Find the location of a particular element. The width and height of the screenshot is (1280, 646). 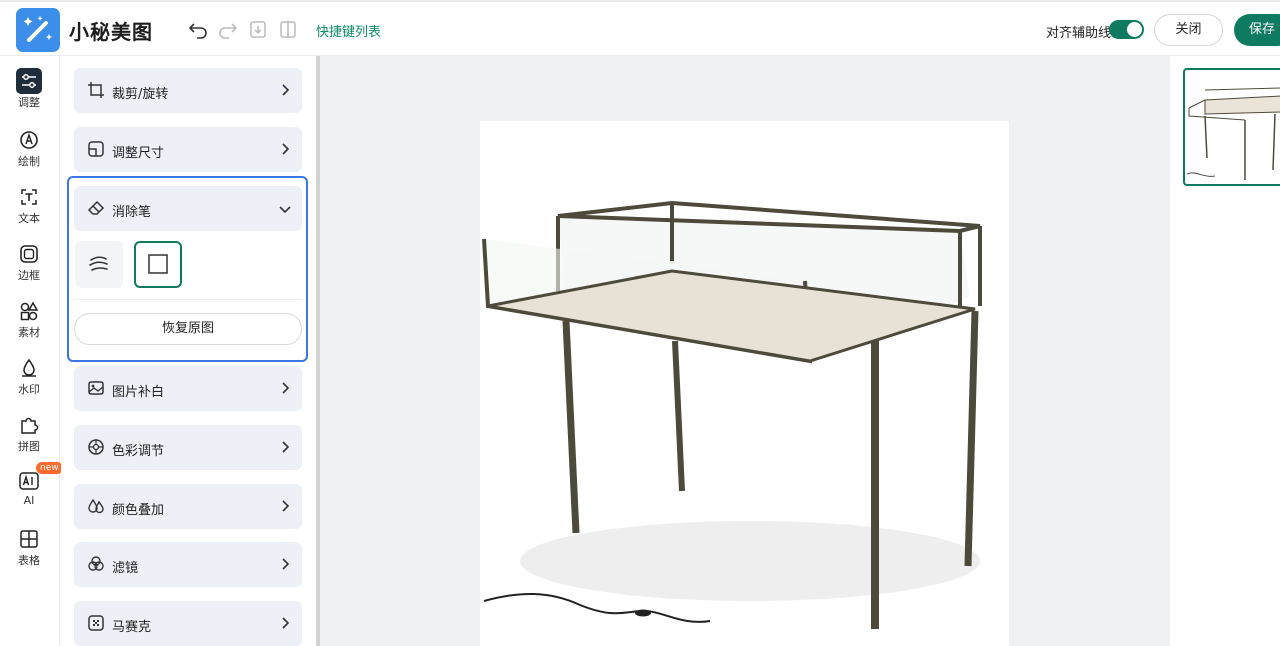

rail-label: 边框 is located at coordinates (29, 275).